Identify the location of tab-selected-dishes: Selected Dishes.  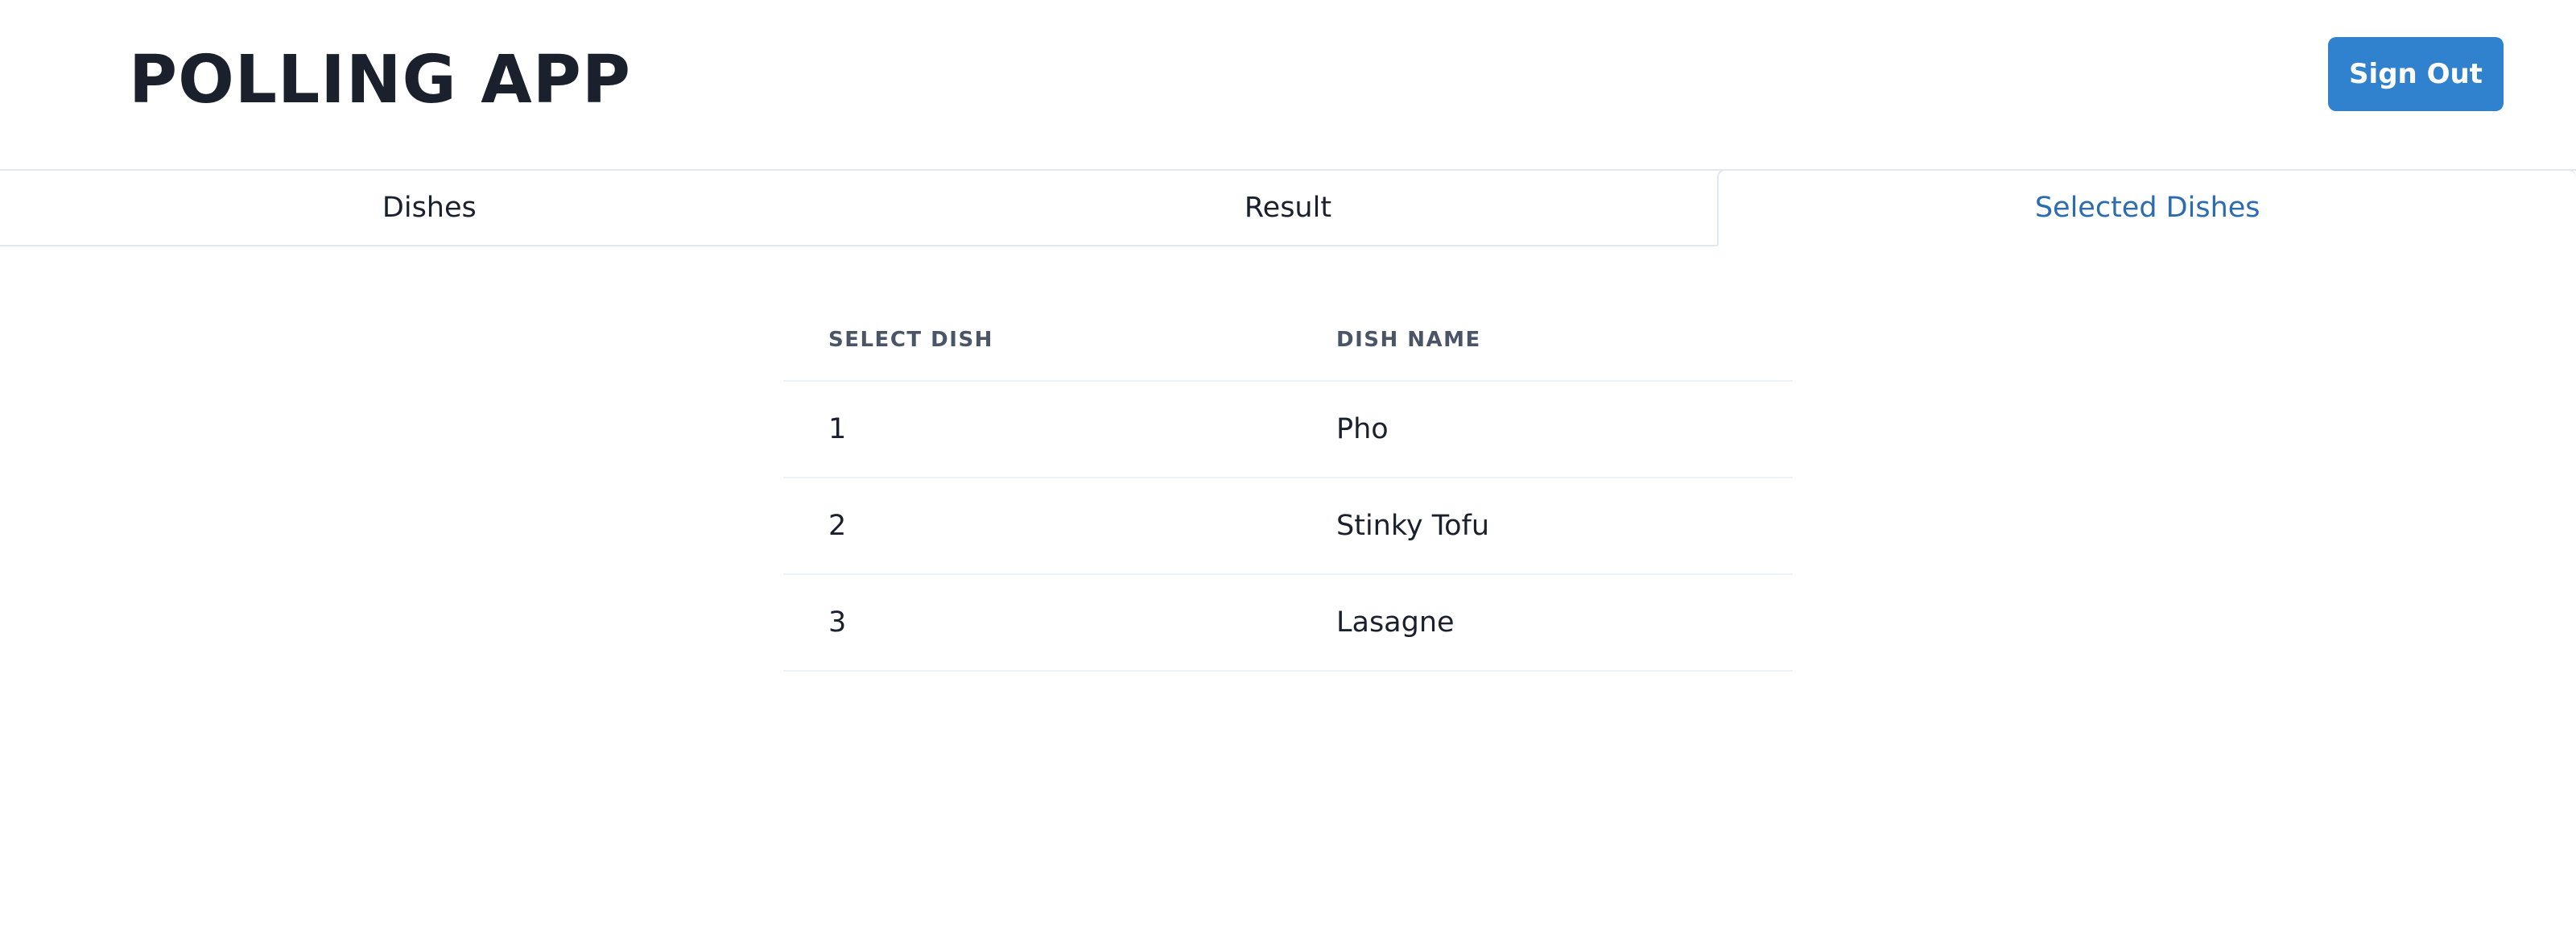
(2146, 208).